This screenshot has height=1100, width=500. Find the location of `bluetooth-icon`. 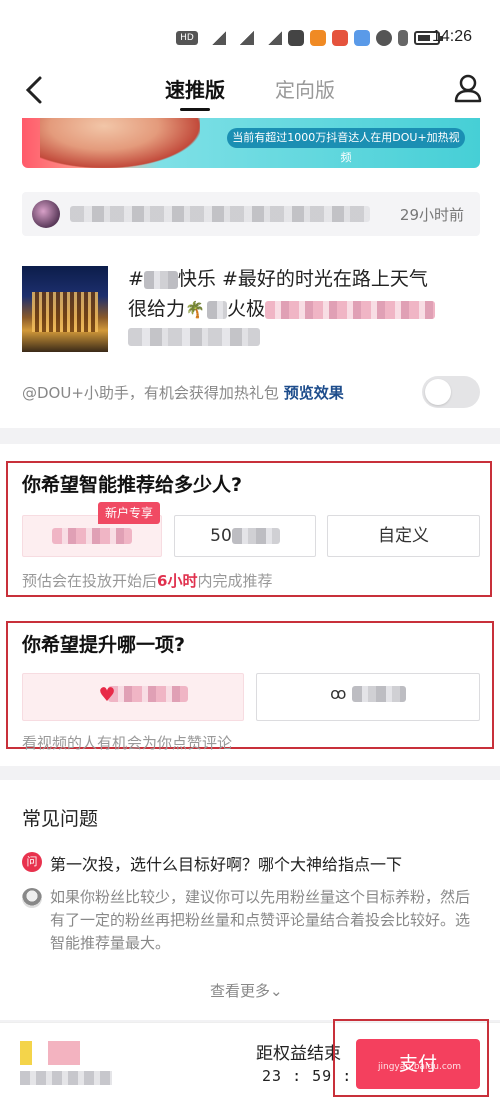

bluetooth-icon is located at coordinates (403, 38).